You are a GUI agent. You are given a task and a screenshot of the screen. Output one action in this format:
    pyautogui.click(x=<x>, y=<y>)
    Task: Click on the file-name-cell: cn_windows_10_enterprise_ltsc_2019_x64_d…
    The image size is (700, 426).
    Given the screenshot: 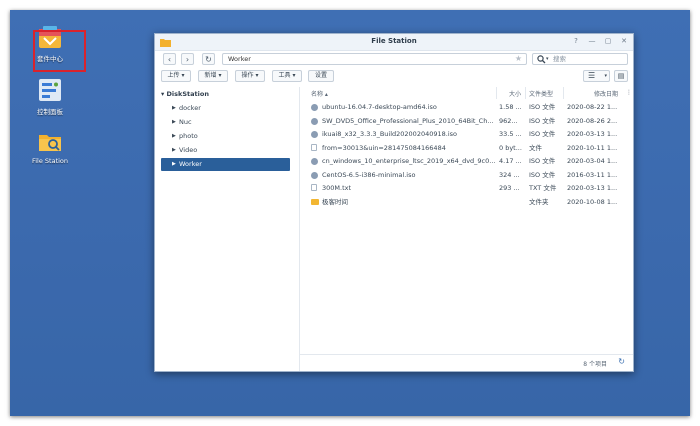 What is the action you would take?
    pyautogui.click(x=406, y=162)
    